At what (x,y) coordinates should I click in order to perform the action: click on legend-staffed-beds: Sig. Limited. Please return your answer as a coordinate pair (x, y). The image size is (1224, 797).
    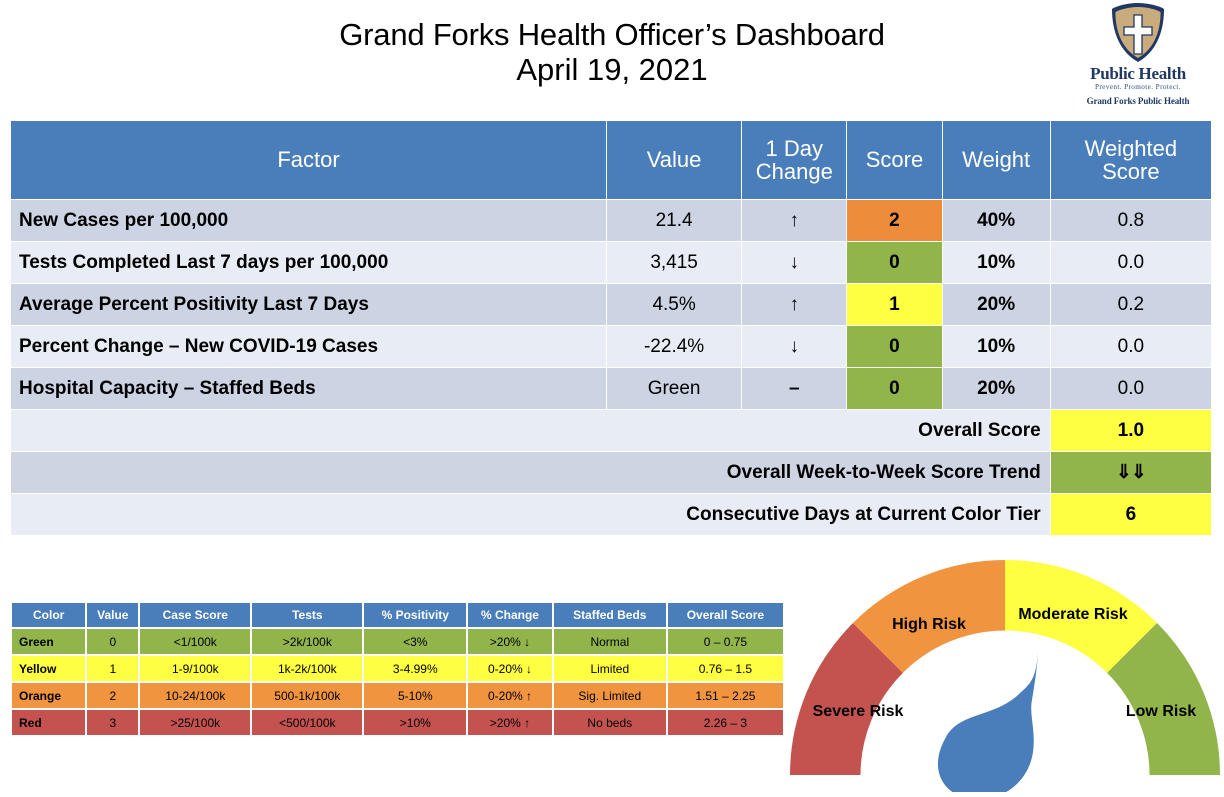
    Looking at the image, I should click on (609, 695).